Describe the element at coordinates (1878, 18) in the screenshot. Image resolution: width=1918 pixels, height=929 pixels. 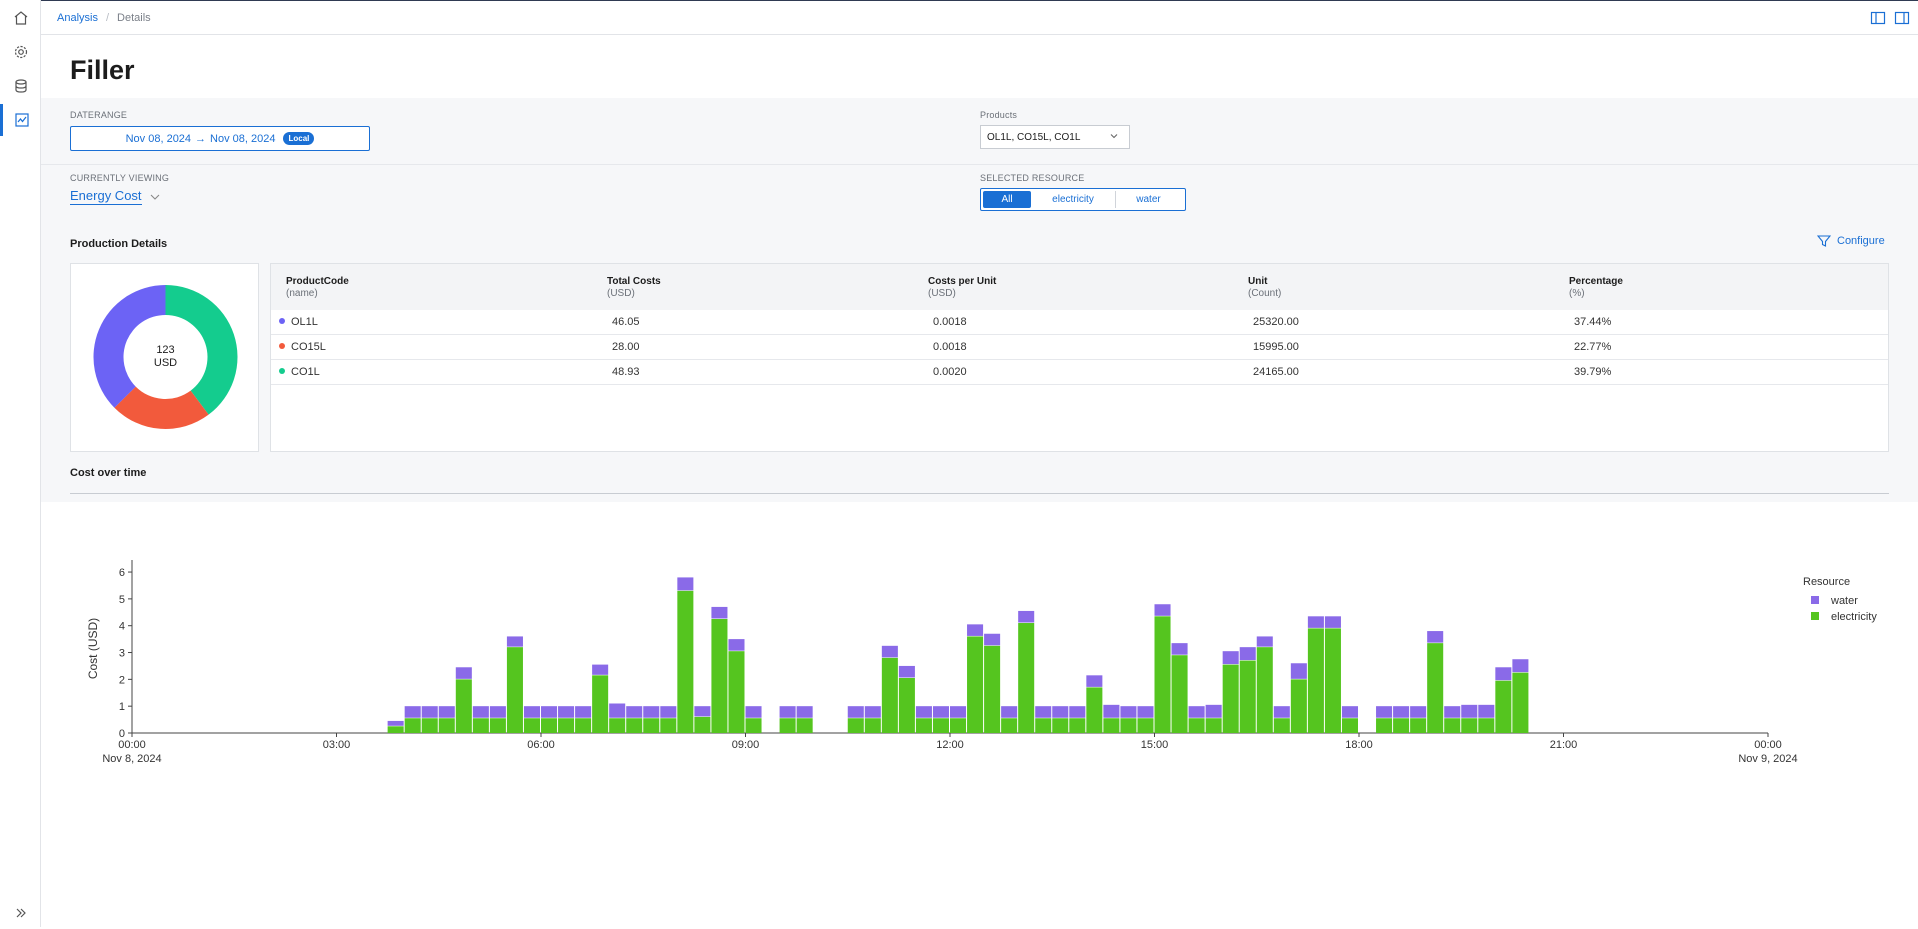
I see `left-panel-icon` at that location.